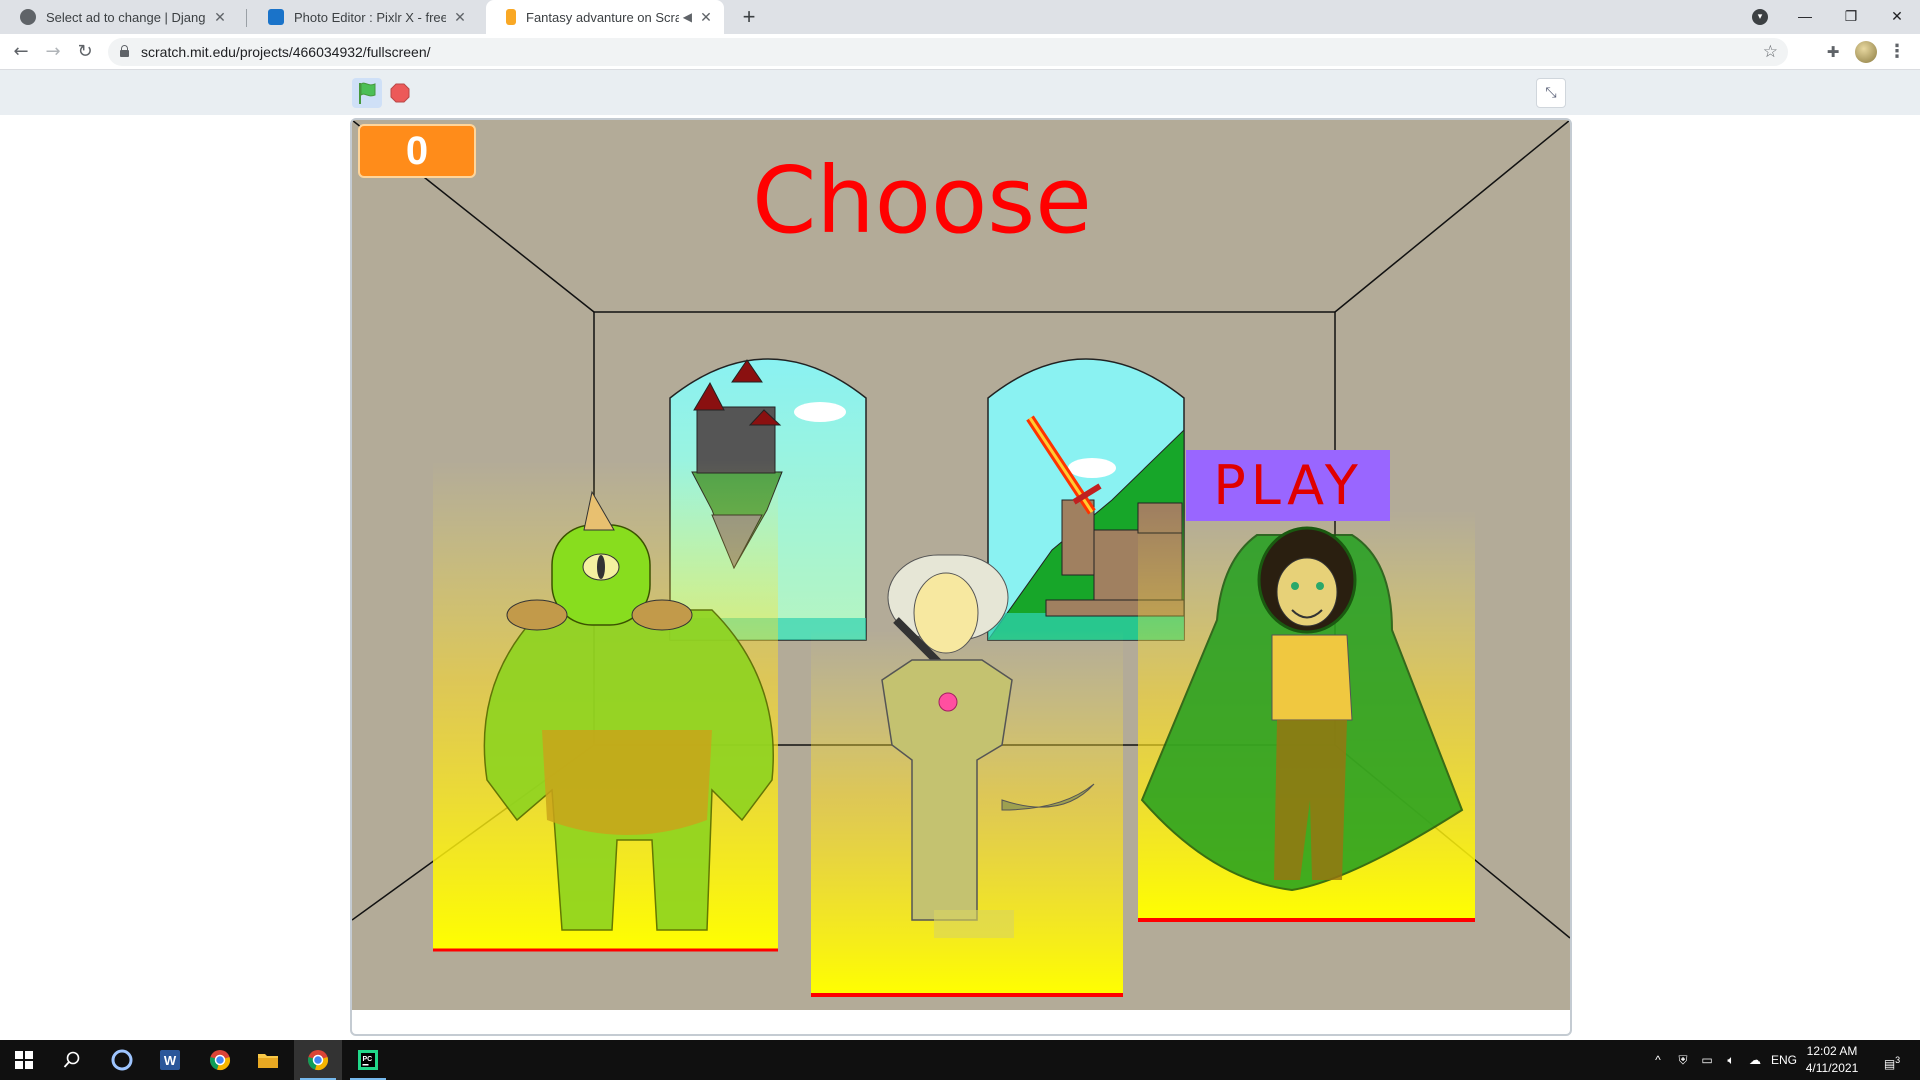  I want to click on stop-button, so click(400, 93).